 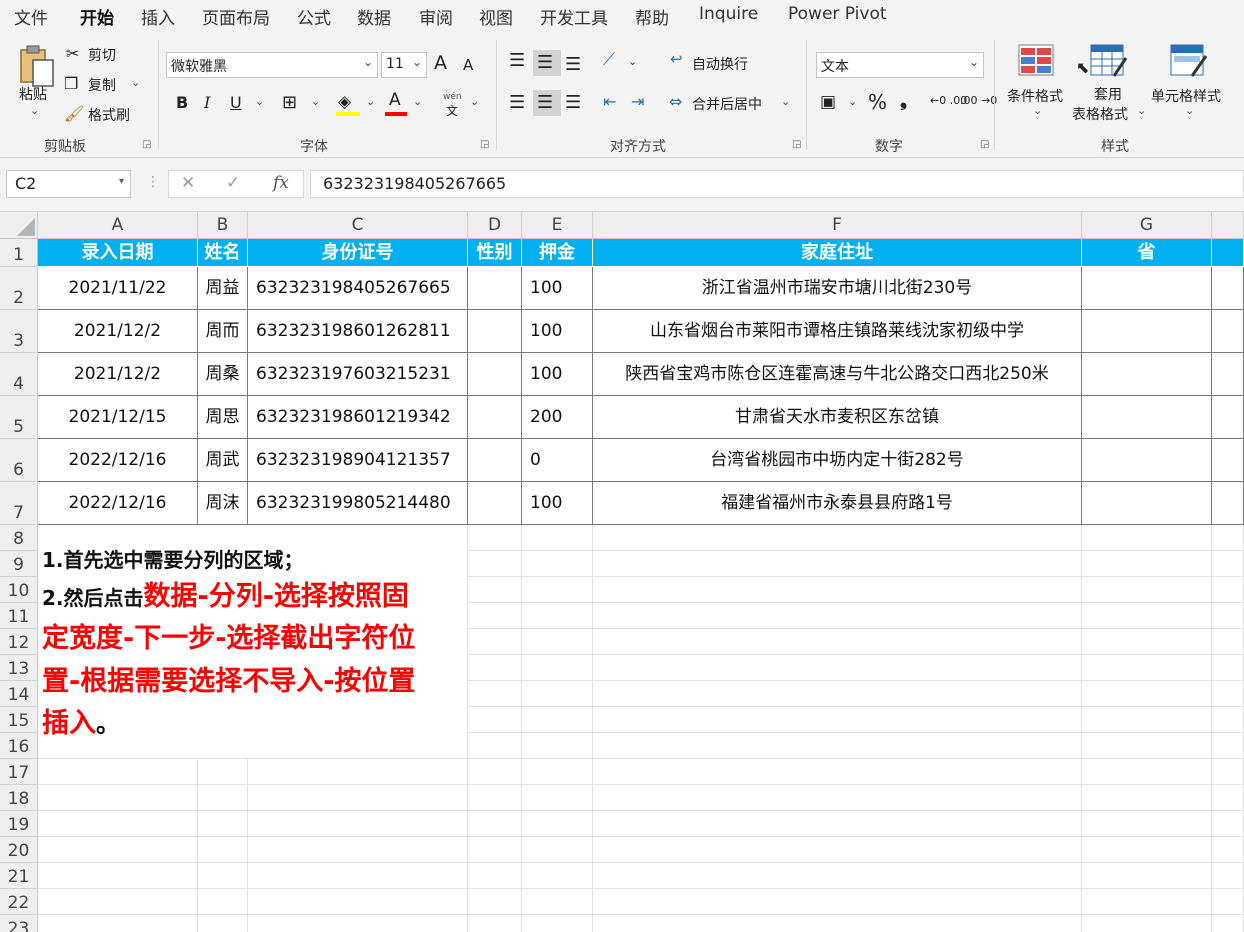 What do you see at coordinates (19, 225) in the screenshot?
I see `select-all-corner` at bounding box center [19, 225].